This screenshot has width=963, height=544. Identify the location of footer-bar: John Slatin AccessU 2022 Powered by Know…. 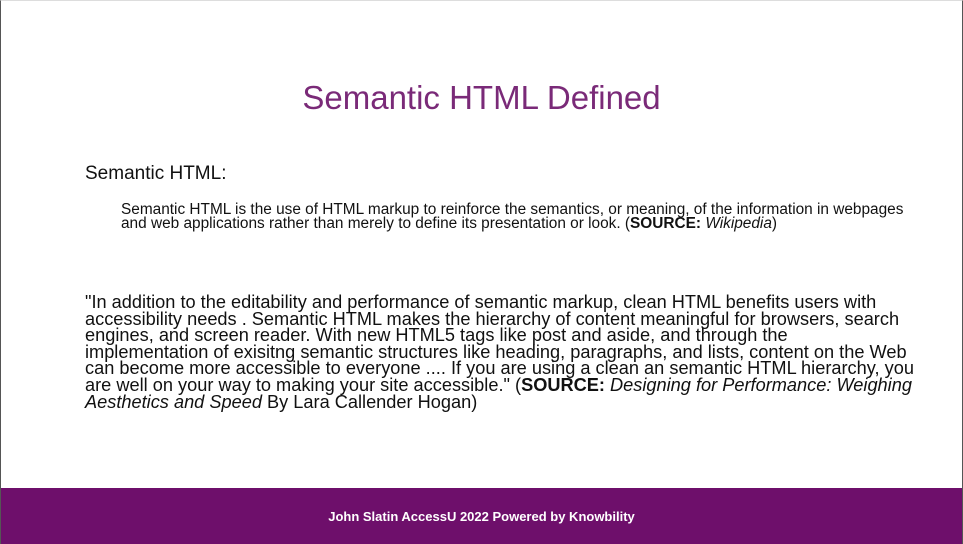
(481, 516).